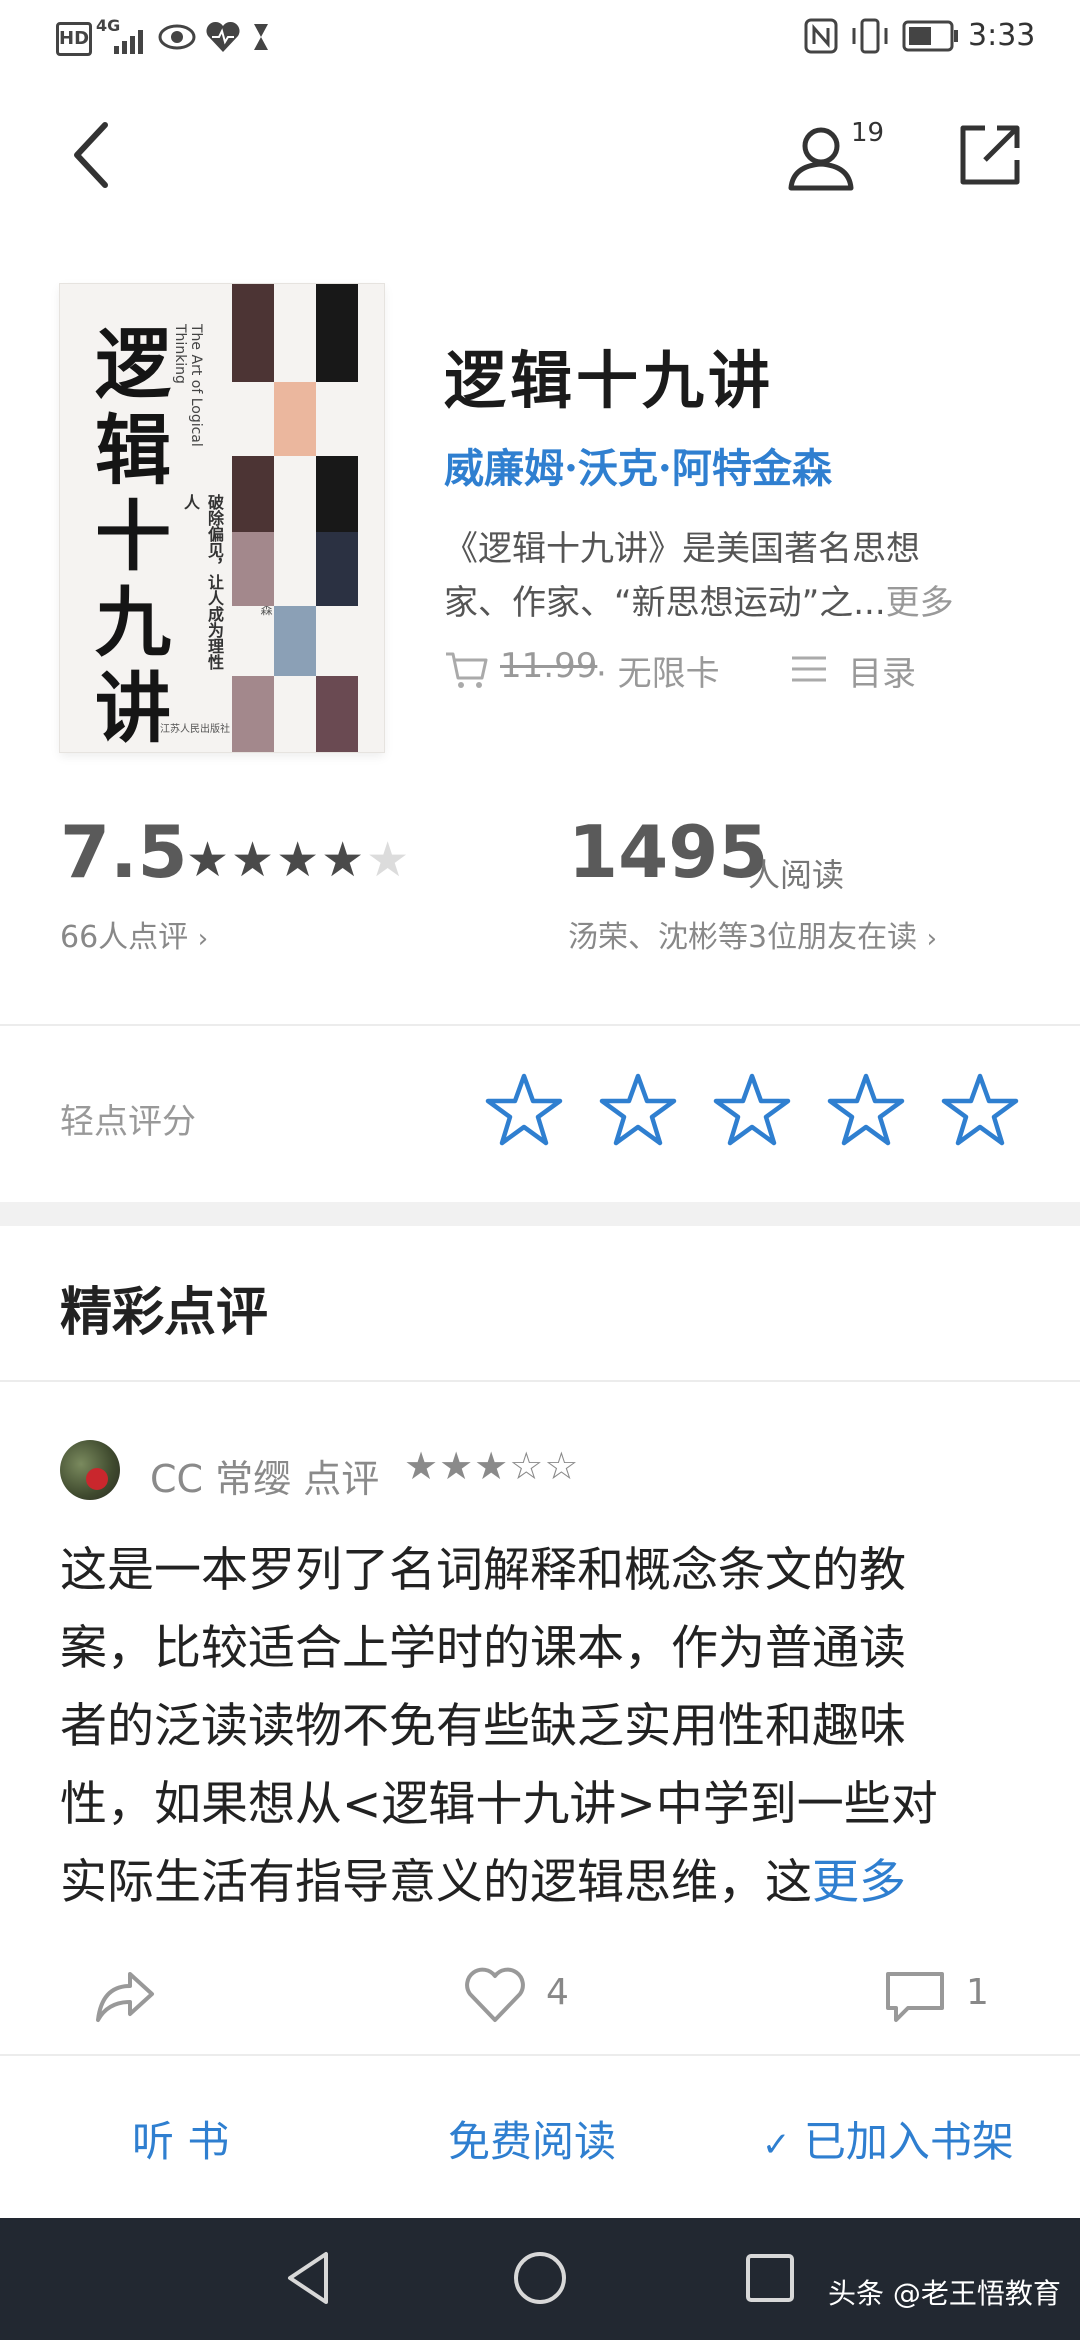  I want to click on nav-home-icon, so click(540, 2278).